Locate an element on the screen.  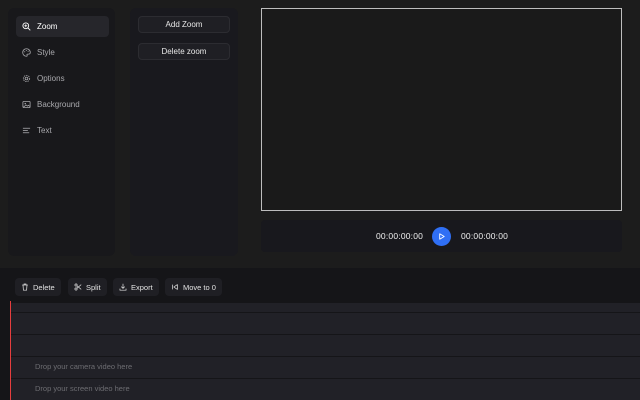
sidebar: Zoom Style Options Background Text is located at coordinates (61, 132).